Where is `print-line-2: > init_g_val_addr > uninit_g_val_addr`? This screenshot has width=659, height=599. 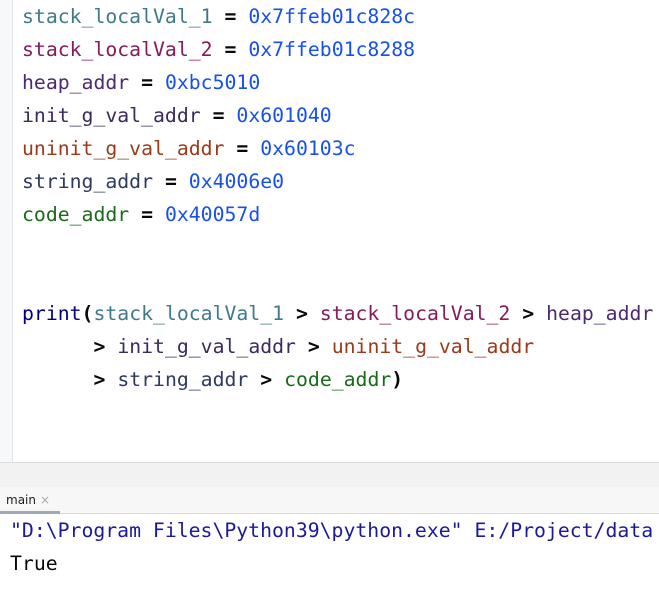 print-line-2: > init_g_val_addr > uninit_g_val_addr is located at coordinates (278, 347).